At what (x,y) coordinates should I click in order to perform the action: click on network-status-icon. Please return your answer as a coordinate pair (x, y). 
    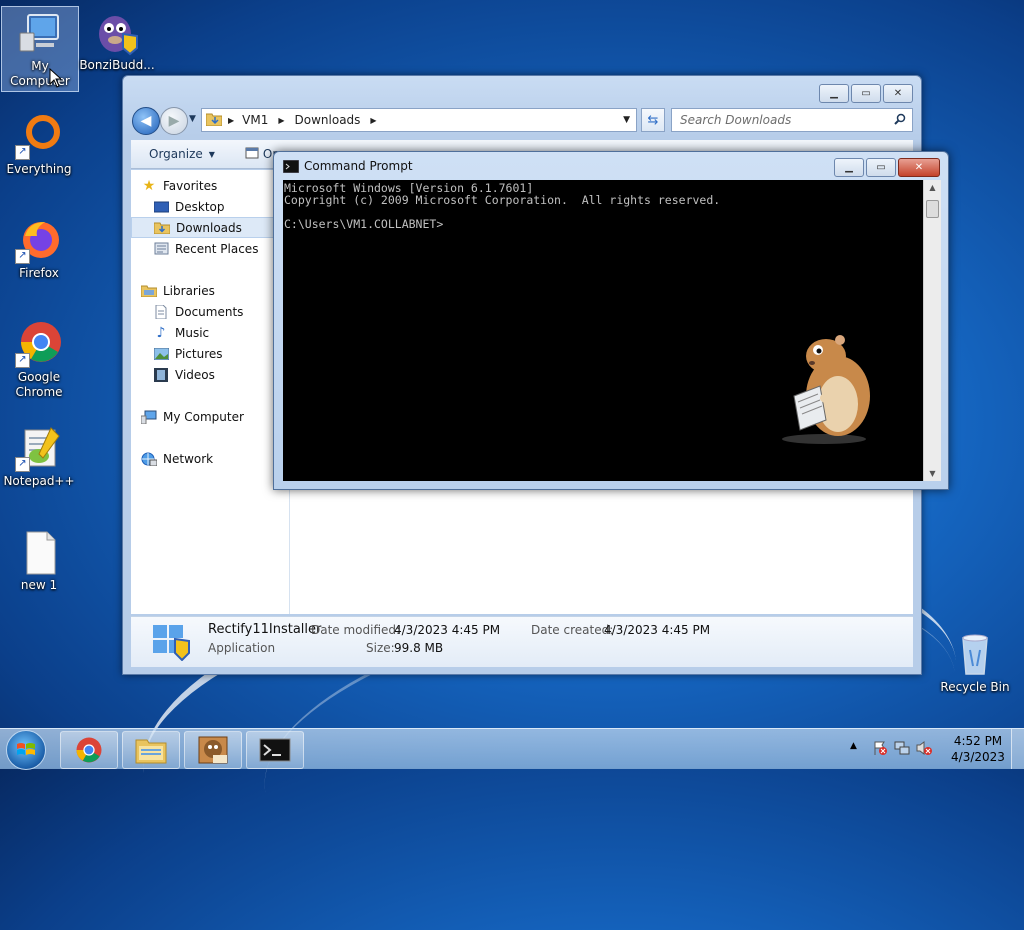
    Looking at the image, I should click on (902, 749).